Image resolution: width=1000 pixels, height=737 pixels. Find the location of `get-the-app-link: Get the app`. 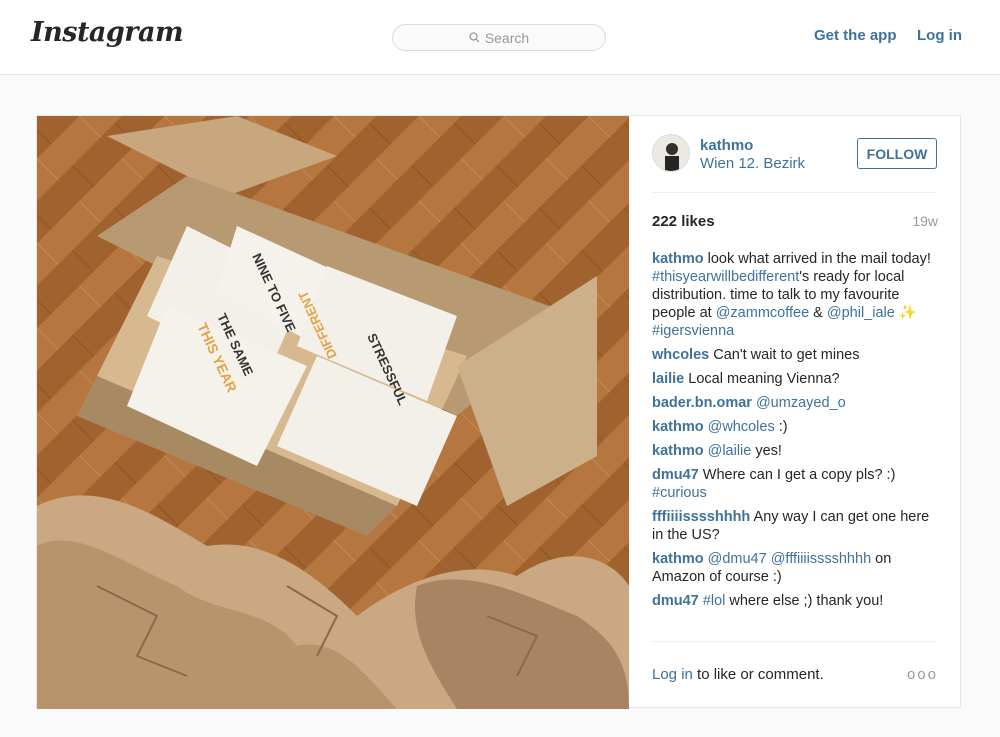

get-the-app-link: Get the app is located at coordinates (855, 35).